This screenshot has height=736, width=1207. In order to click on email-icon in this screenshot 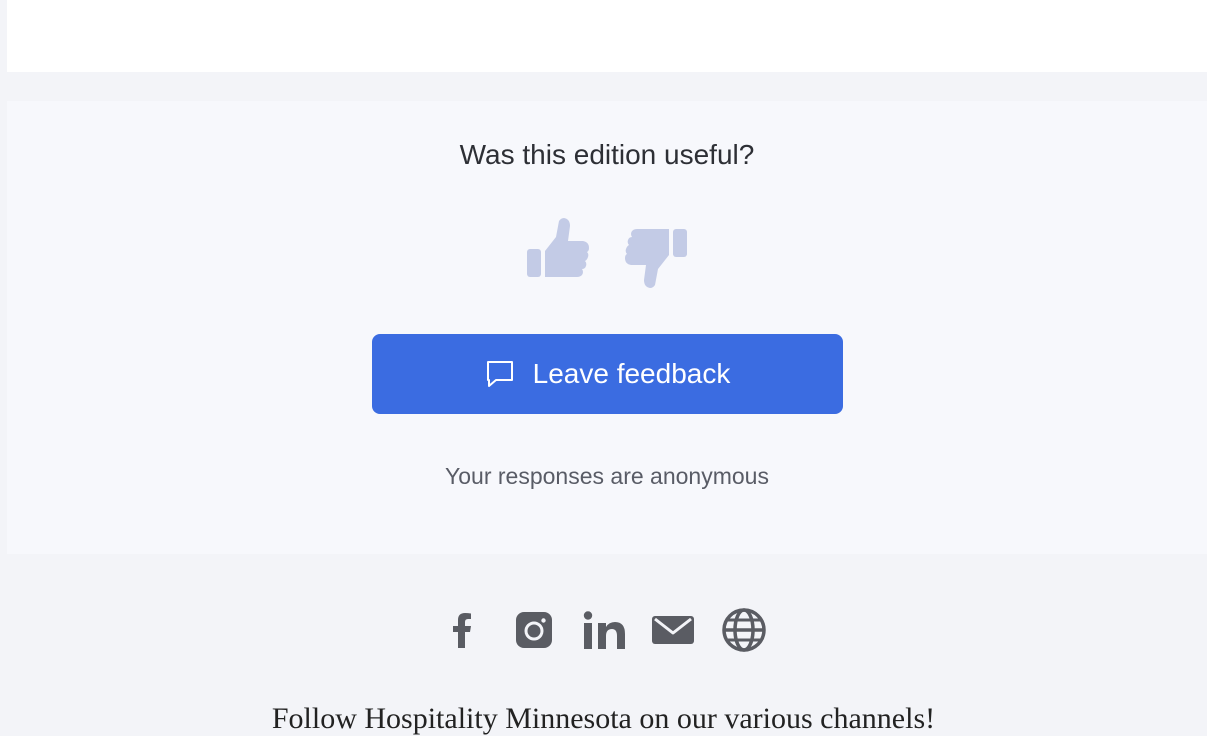, I will do `click(673, 630)`.